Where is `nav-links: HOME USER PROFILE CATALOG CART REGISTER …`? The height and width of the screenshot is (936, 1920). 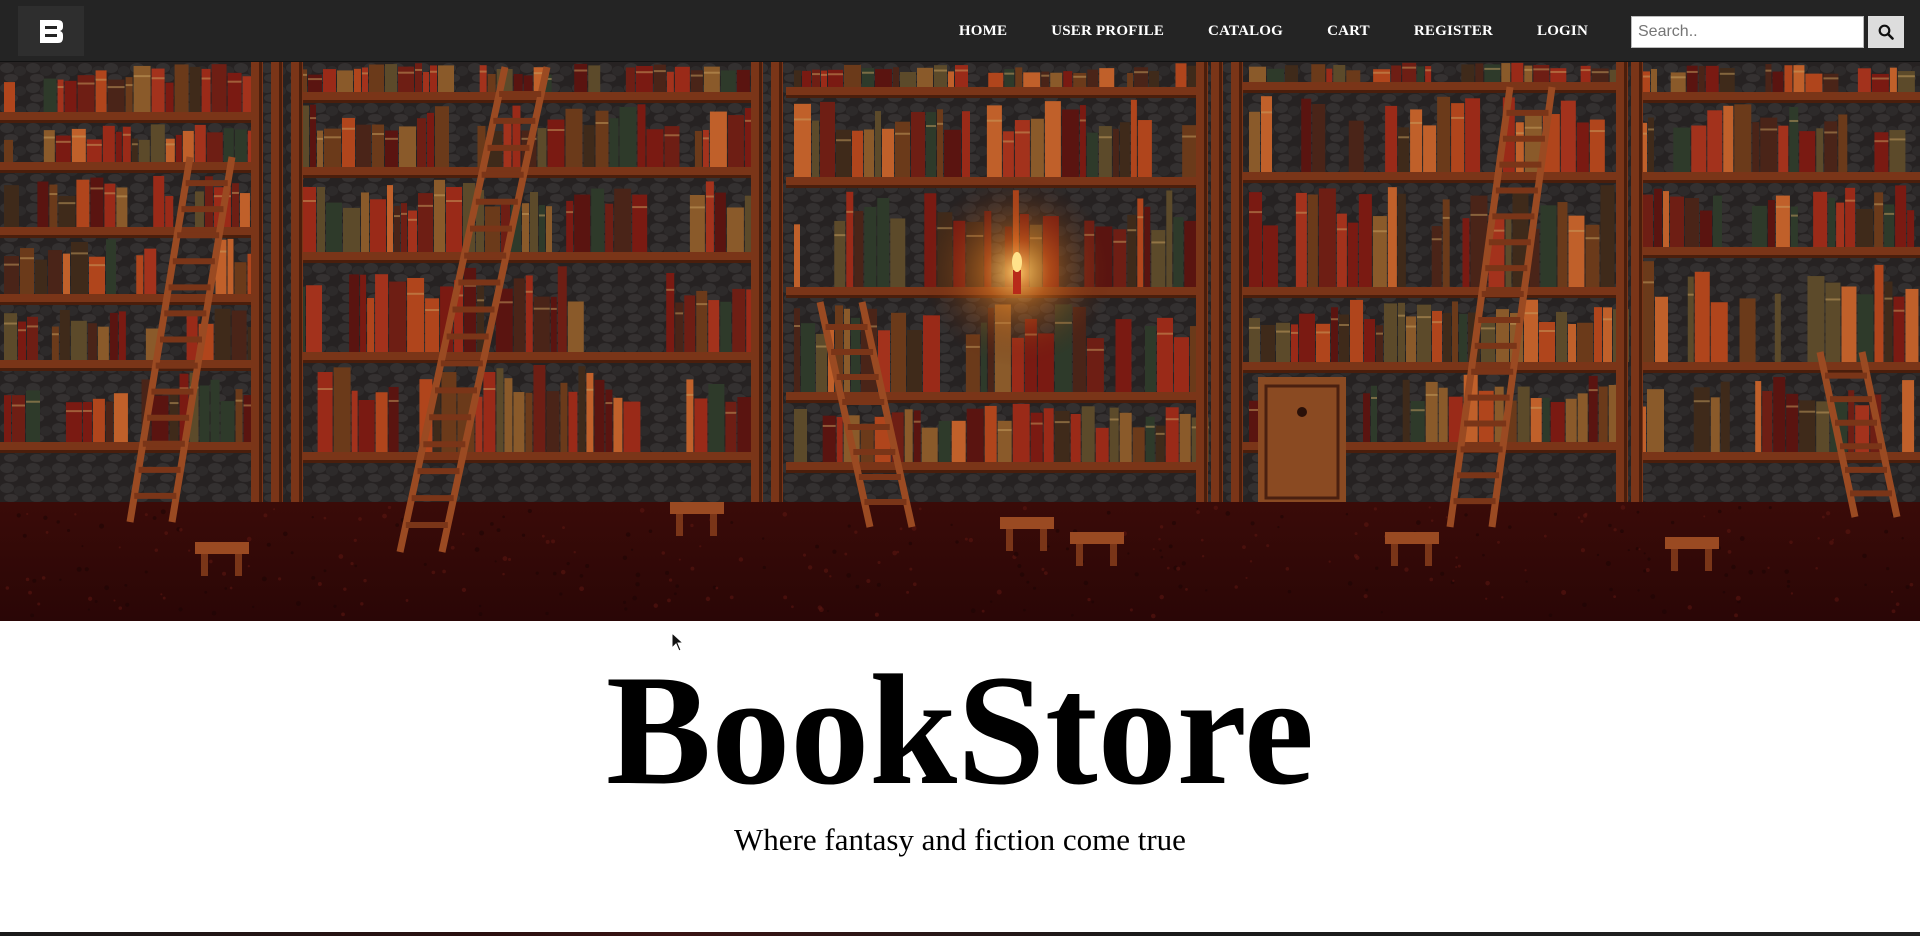
nav-links: HOME USER PROFILE CATALOG CART REGISTER … is located at coordinates (1273, 31).